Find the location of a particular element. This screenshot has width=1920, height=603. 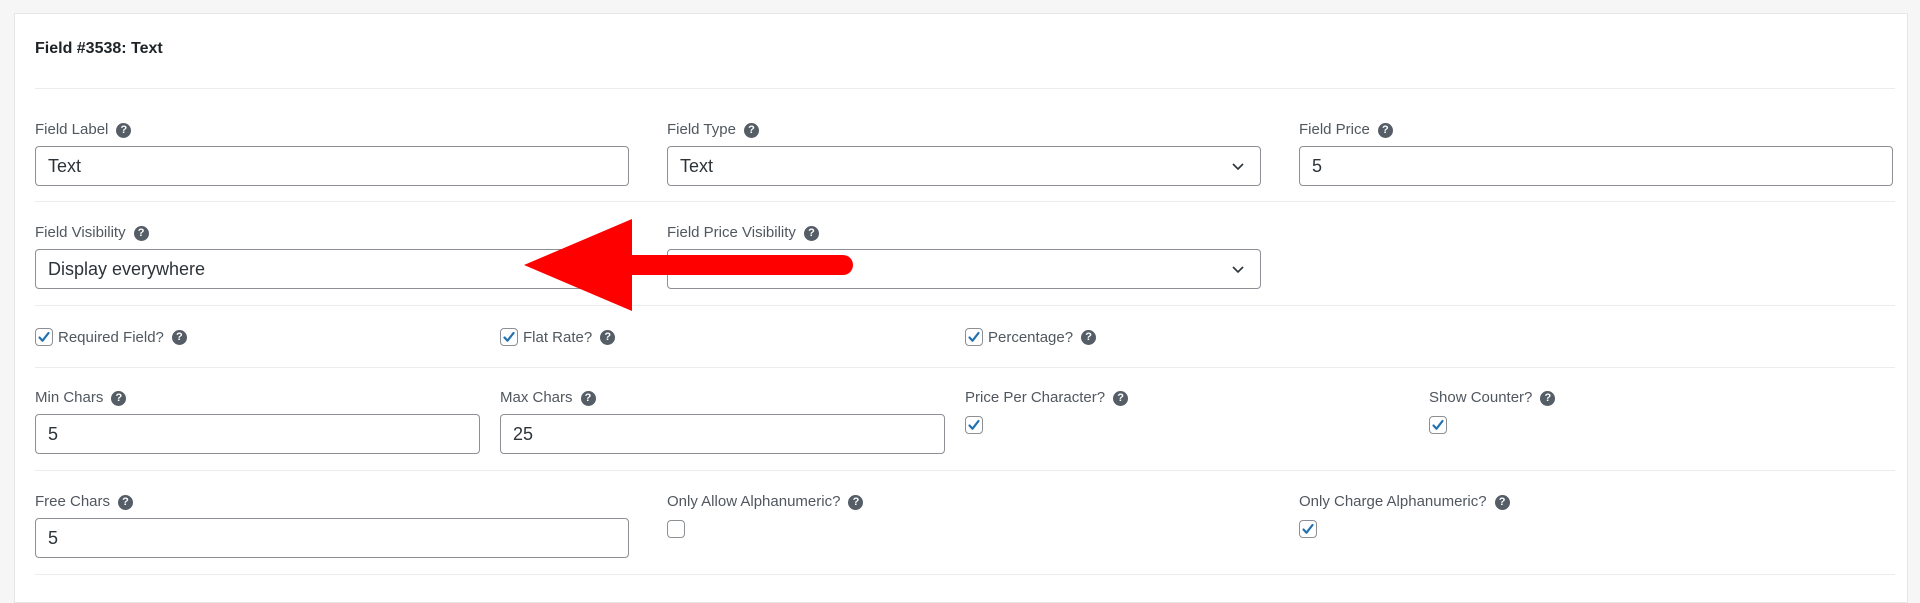

only-allow-alphanumeric-label: Only Allow Alphanumeric? is located at coordinates (754, 501).